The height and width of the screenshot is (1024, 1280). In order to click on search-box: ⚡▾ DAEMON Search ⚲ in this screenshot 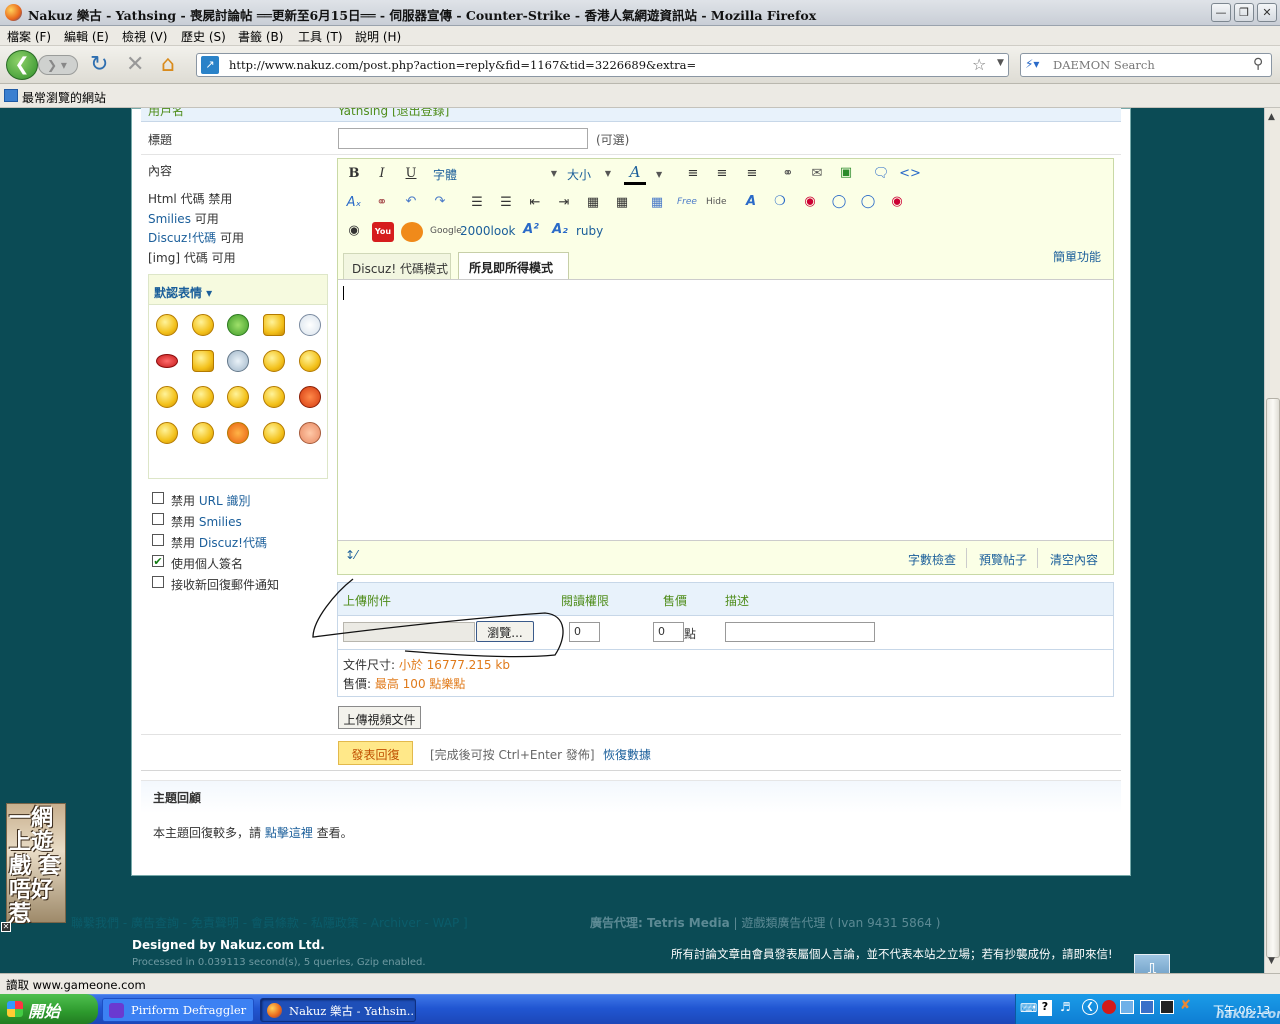, I will do `click(1146, 65)`.